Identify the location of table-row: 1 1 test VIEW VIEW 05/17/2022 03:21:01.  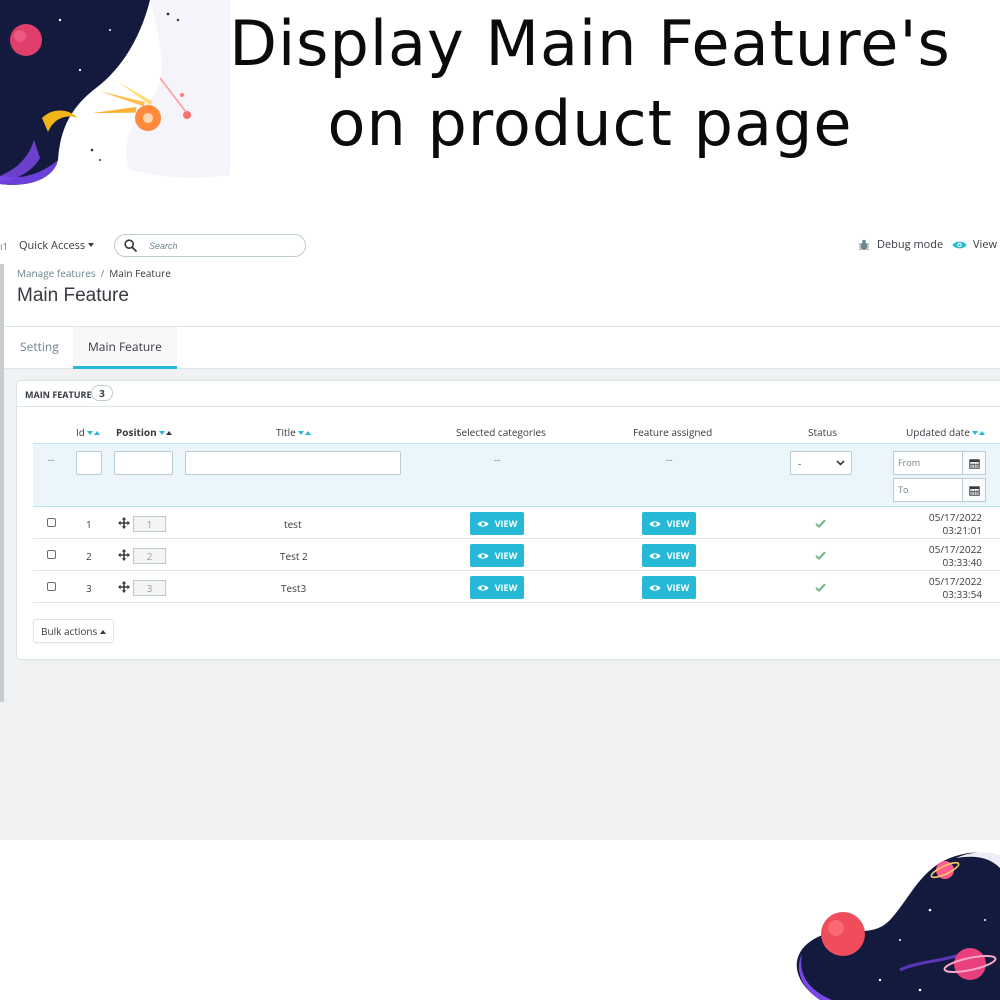
(516, 523).